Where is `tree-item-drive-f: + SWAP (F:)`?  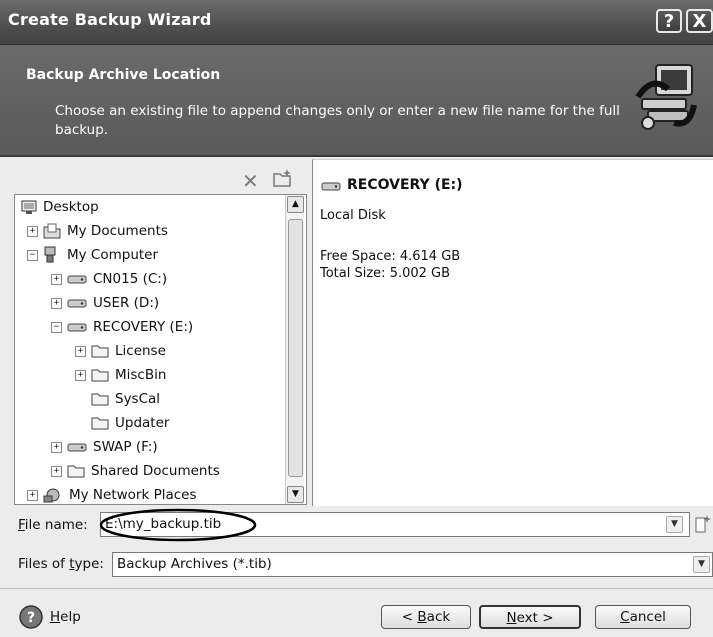 tree-item-drive-f: + SWAP (F:) is located at coordinates (104, 447).